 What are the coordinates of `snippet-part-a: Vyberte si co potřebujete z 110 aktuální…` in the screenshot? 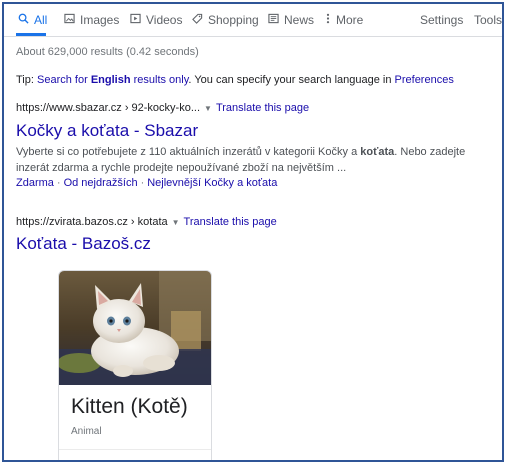 It's located at (188, 152).